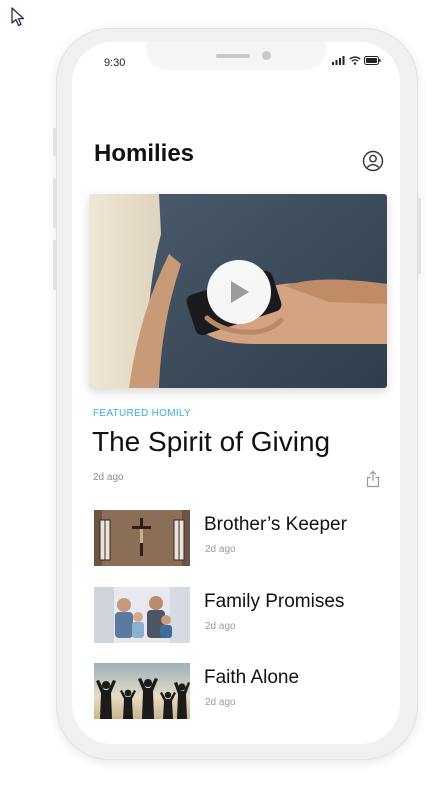  Describe the element at coordinates (266, 55) in the screenshot. I see `front-camera` at that location.